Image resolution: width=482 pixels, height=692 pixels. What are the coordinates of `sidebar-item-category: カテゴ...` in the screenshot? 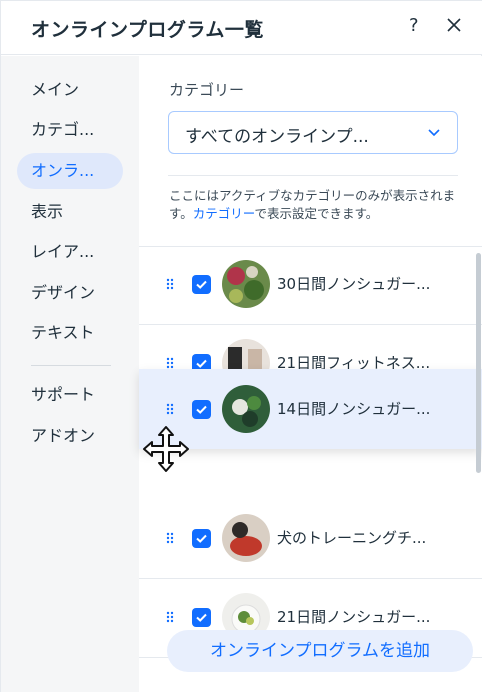 It's located at (70, 130).